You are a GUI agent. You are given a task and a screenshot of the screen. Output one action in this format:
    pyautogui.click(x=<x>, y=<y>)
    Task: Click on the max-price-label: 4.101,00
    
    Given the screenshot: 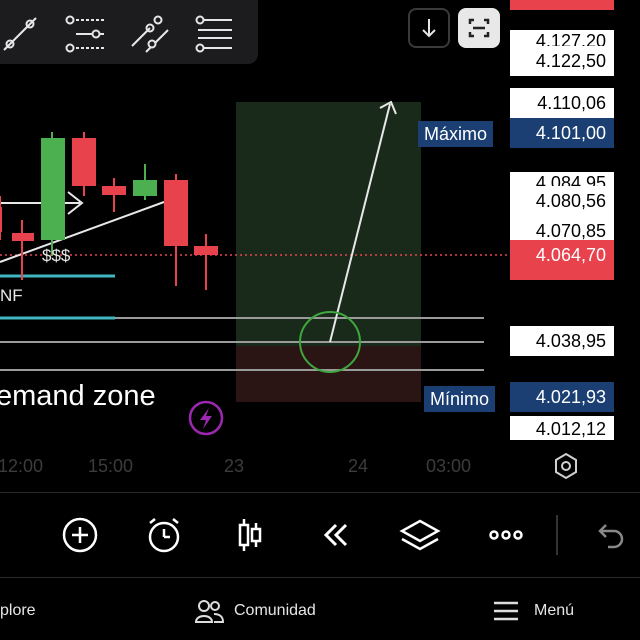 What is the action you would take?
    pyautogui.click(x=562, y=133)
    